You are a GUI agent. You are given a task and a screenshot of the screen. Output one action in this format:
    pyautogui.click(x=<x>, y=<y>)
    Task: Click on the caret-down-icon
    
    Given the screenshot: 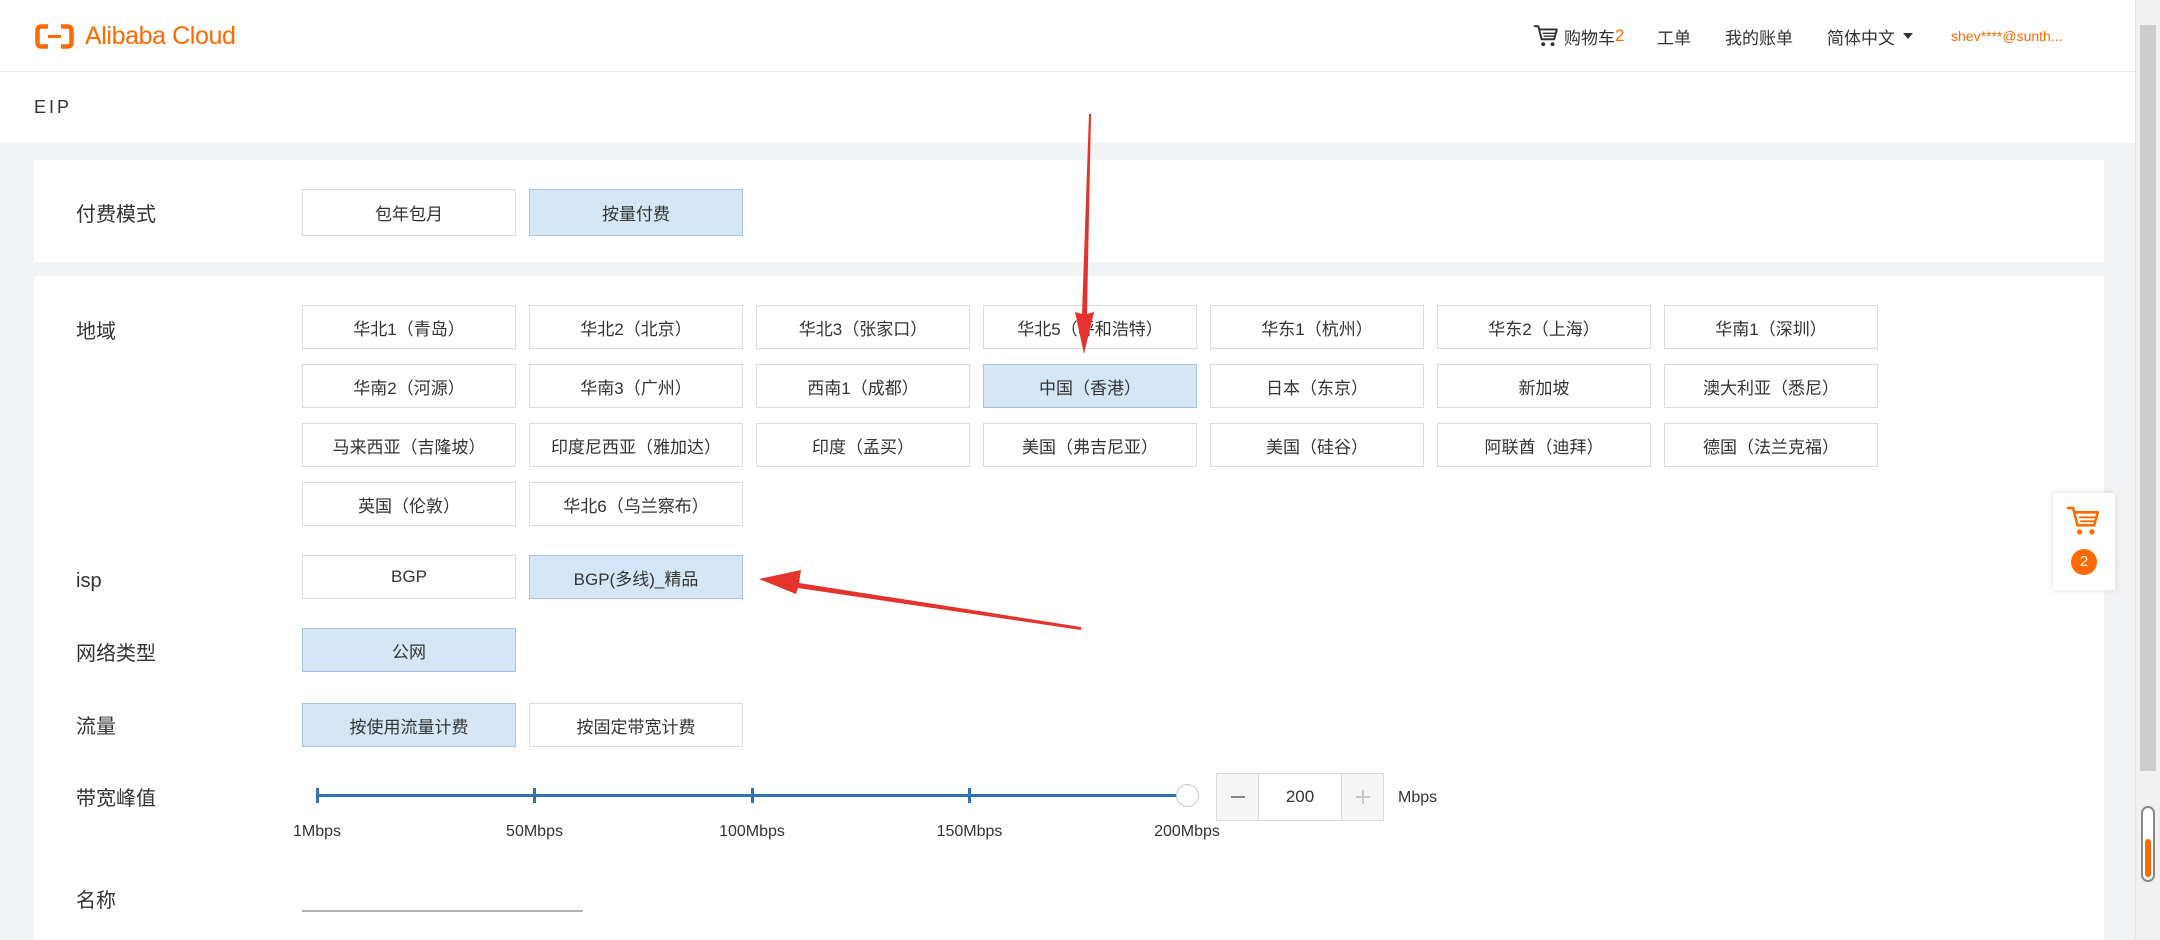 What is the action you would take?
    pyautogui.click(x=1908, y=36)
    